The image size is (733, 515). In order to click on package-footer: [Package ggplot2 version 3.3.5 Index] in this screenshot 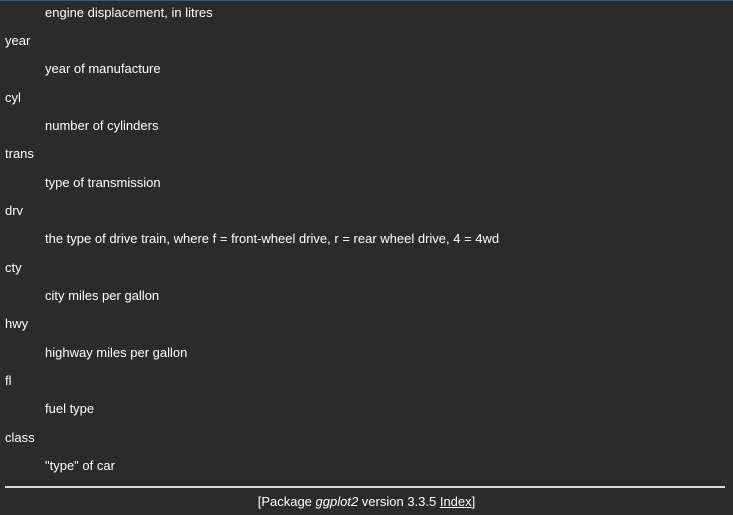, I will do `click(366, 502)`.